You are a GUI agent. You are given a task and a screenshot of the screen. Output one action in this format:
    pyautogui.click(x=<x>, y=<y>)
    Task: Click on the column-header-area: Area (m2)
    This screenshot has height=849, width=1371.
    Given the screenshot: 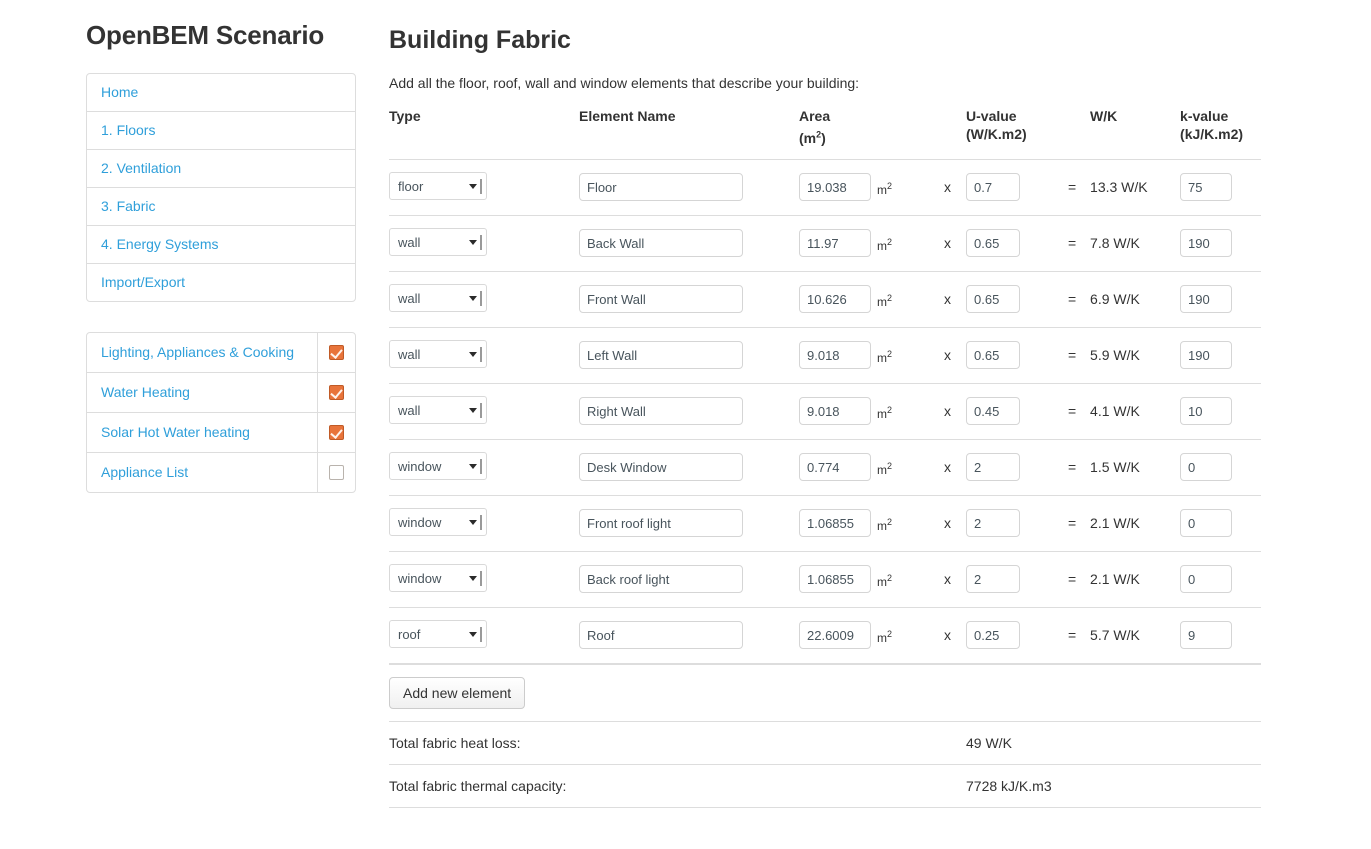 What is the action you would take?
    pyautogui.click(x=883, y=133)
    